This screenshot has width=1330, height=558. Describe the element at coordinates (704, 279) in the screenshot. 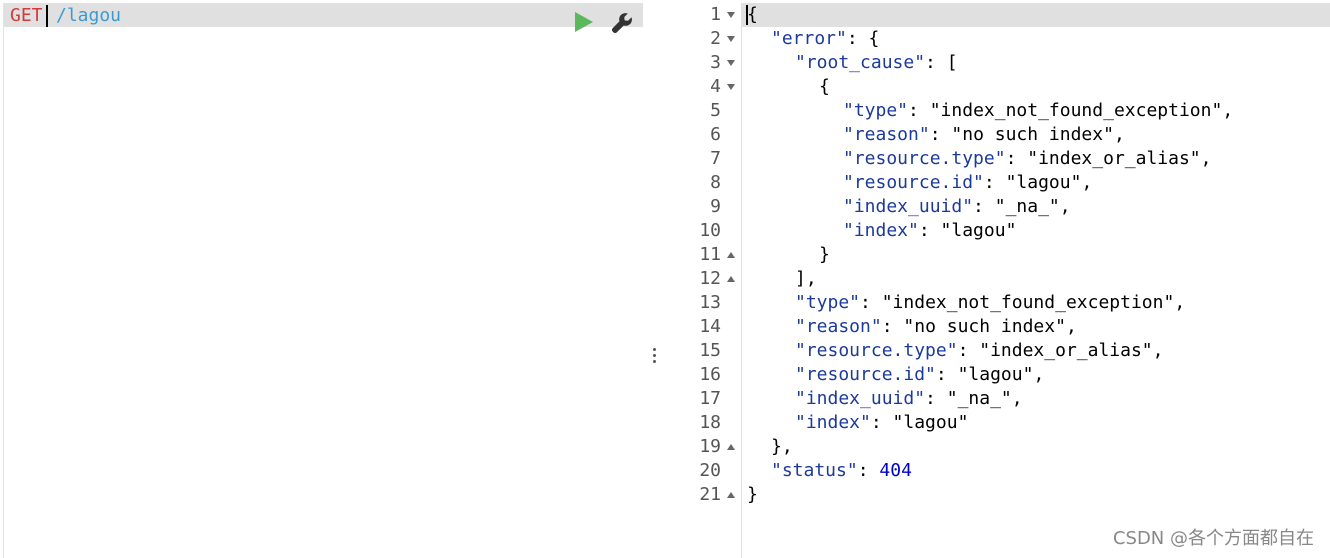

I see `gutter-row: 12` at that location.